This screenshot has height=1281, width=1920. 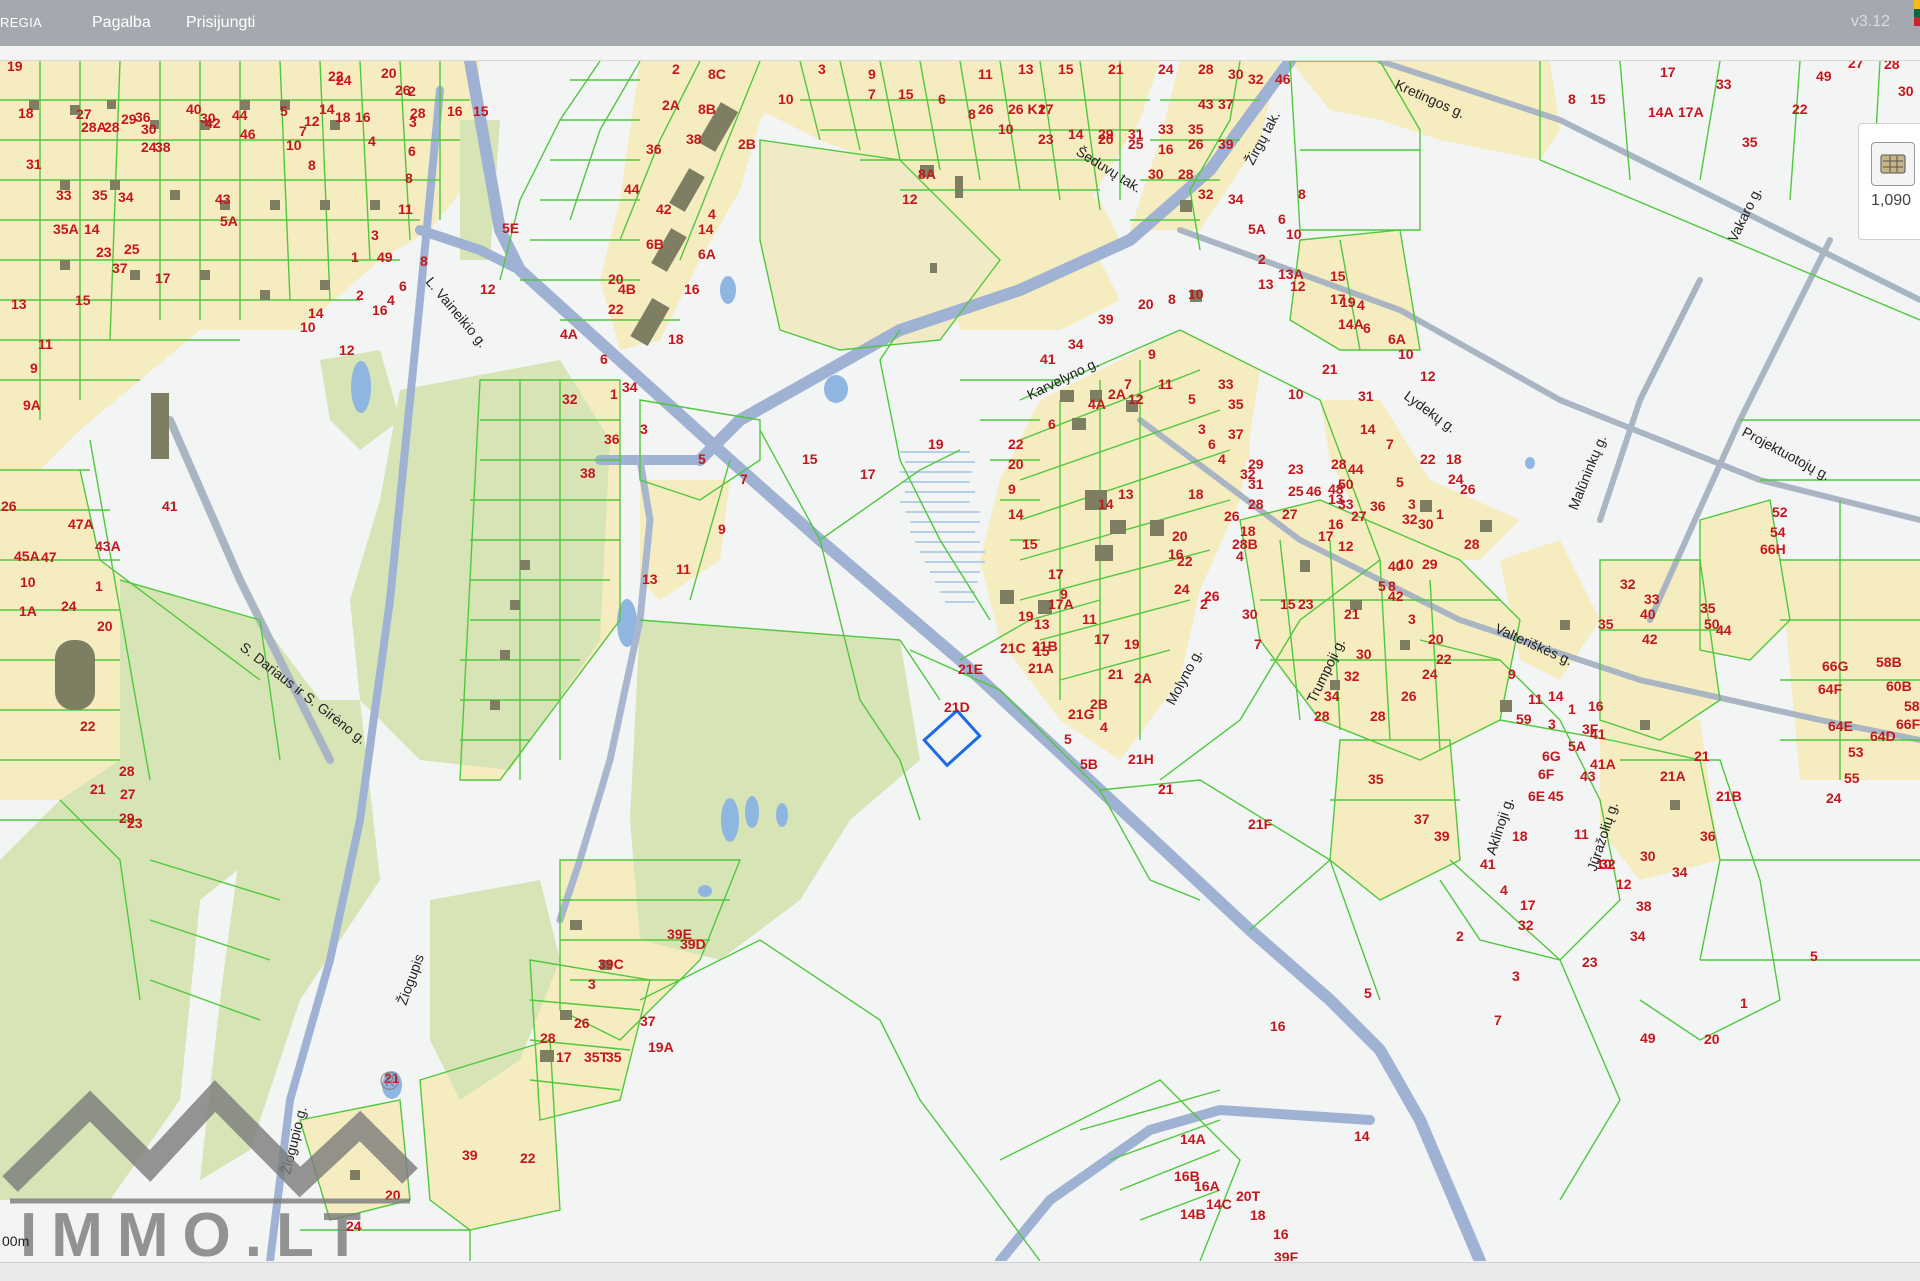 What do you see at coordinates (970, 669) in the screenshot?
I see `parcel-number: 21E` at bounding box center [970, 669].